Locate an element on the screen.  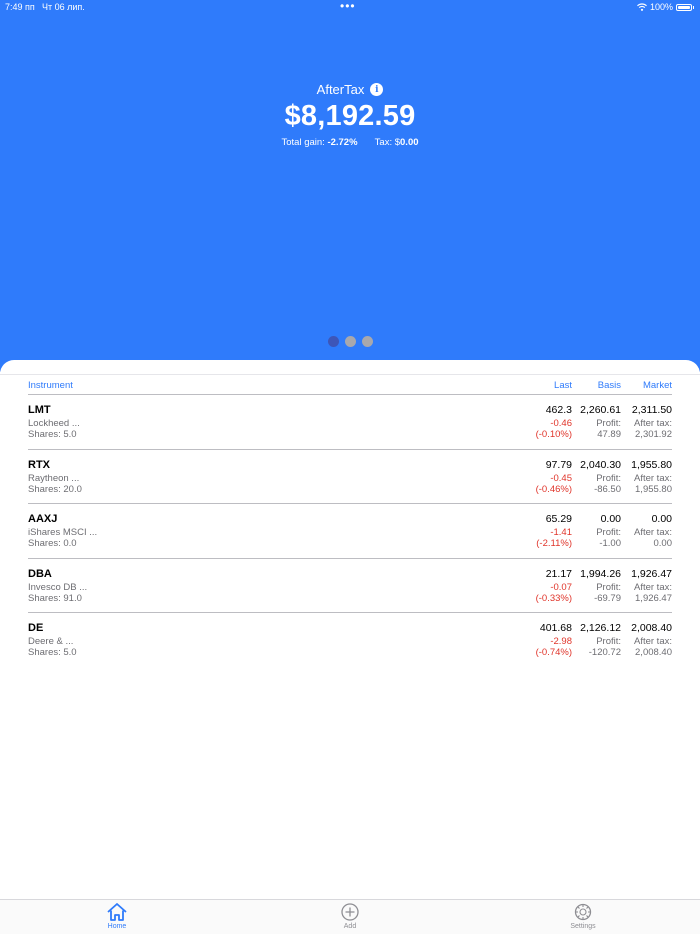
tab-add-label: Add is located at coordinates (350, 926).